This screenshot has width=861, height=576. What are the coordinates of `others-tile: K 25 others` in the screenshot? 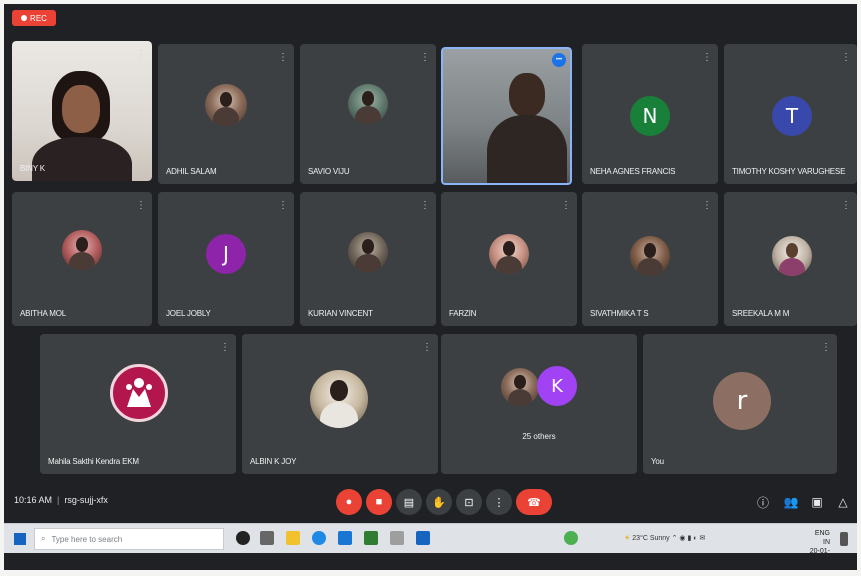 It's located at (539, 404).